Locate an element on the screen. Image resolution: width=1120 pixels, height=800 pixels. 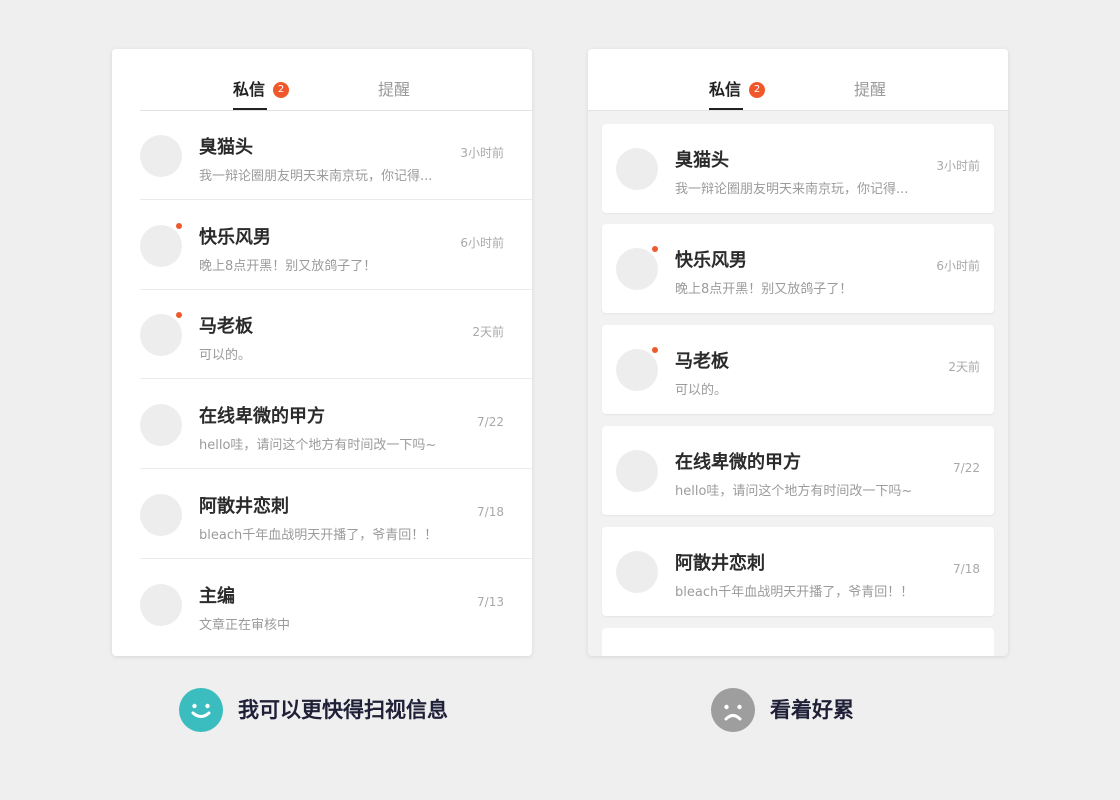
caption-bad-text: 看着好累 is located at coordinates (812, 710).